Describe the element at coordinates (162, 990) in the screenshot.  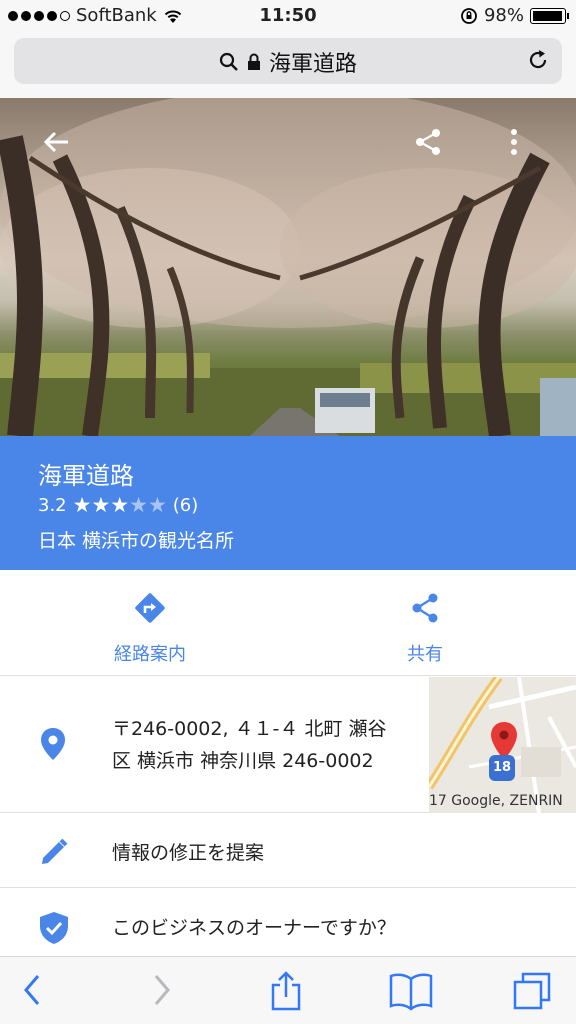
I see `forward-icon` at that location.